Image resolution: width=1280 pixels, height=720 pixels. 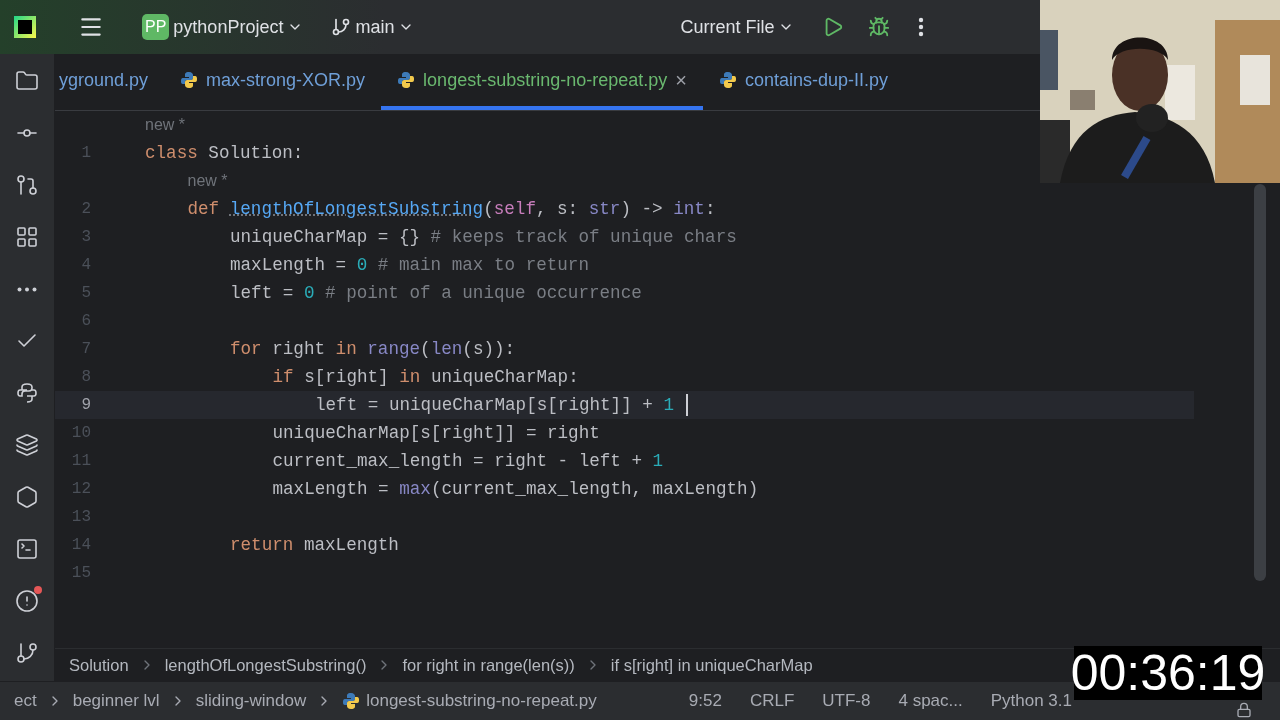 I want to click on project-selector: PP pythonProject, so click(x=223, y=27).